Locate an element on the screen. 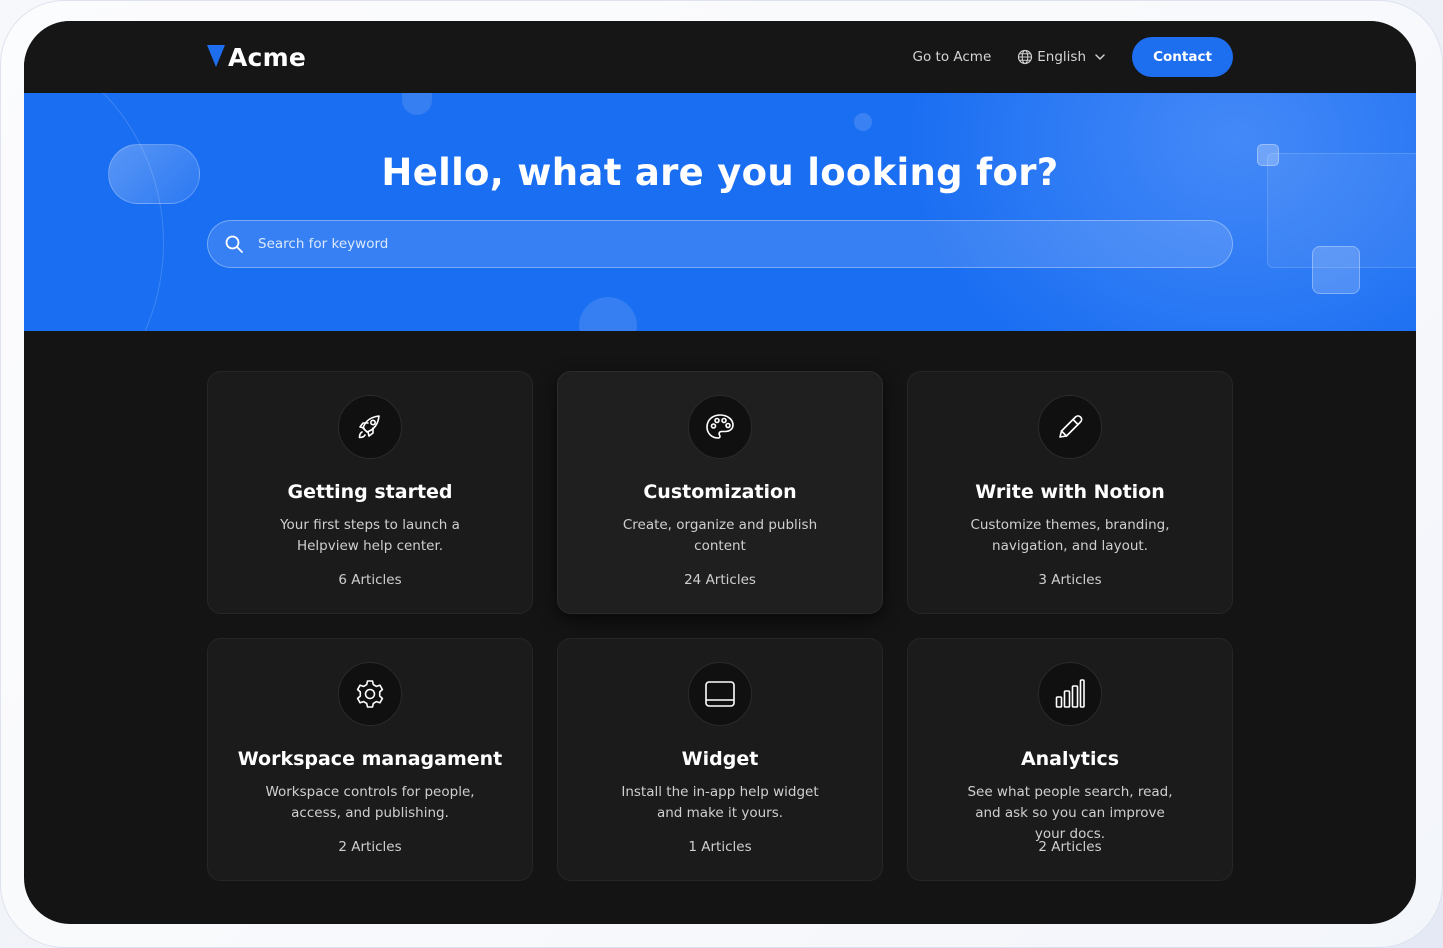 This screenshot has height=948, width=1443. chevron-down-icon is located at coordinates (1100, 57).